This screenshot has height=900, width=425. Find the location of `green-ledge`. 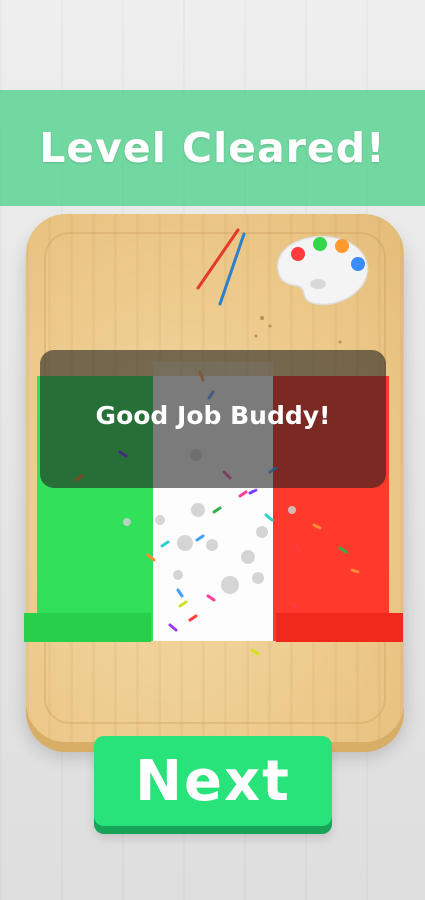

green-ledge is located at coordinates (87, 627).